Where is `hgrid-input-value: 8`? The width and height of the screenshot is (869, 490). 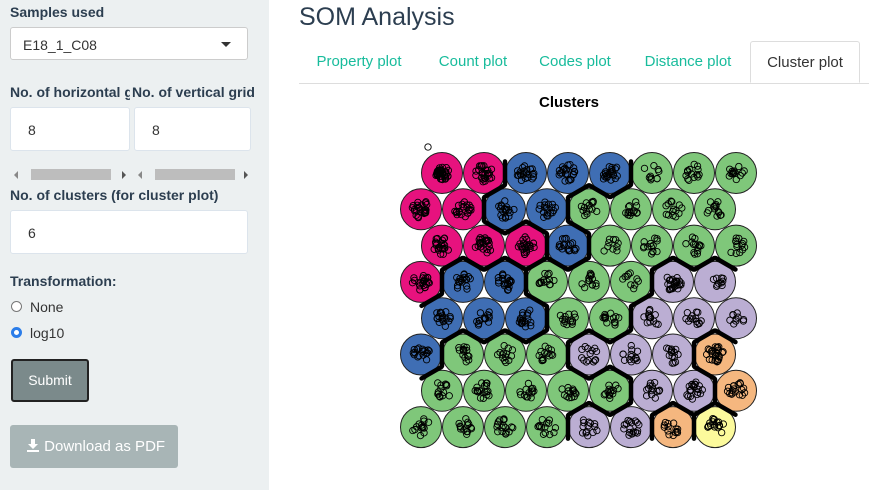
hgrid-input-value: 8 is located at coordinates (32, 130).